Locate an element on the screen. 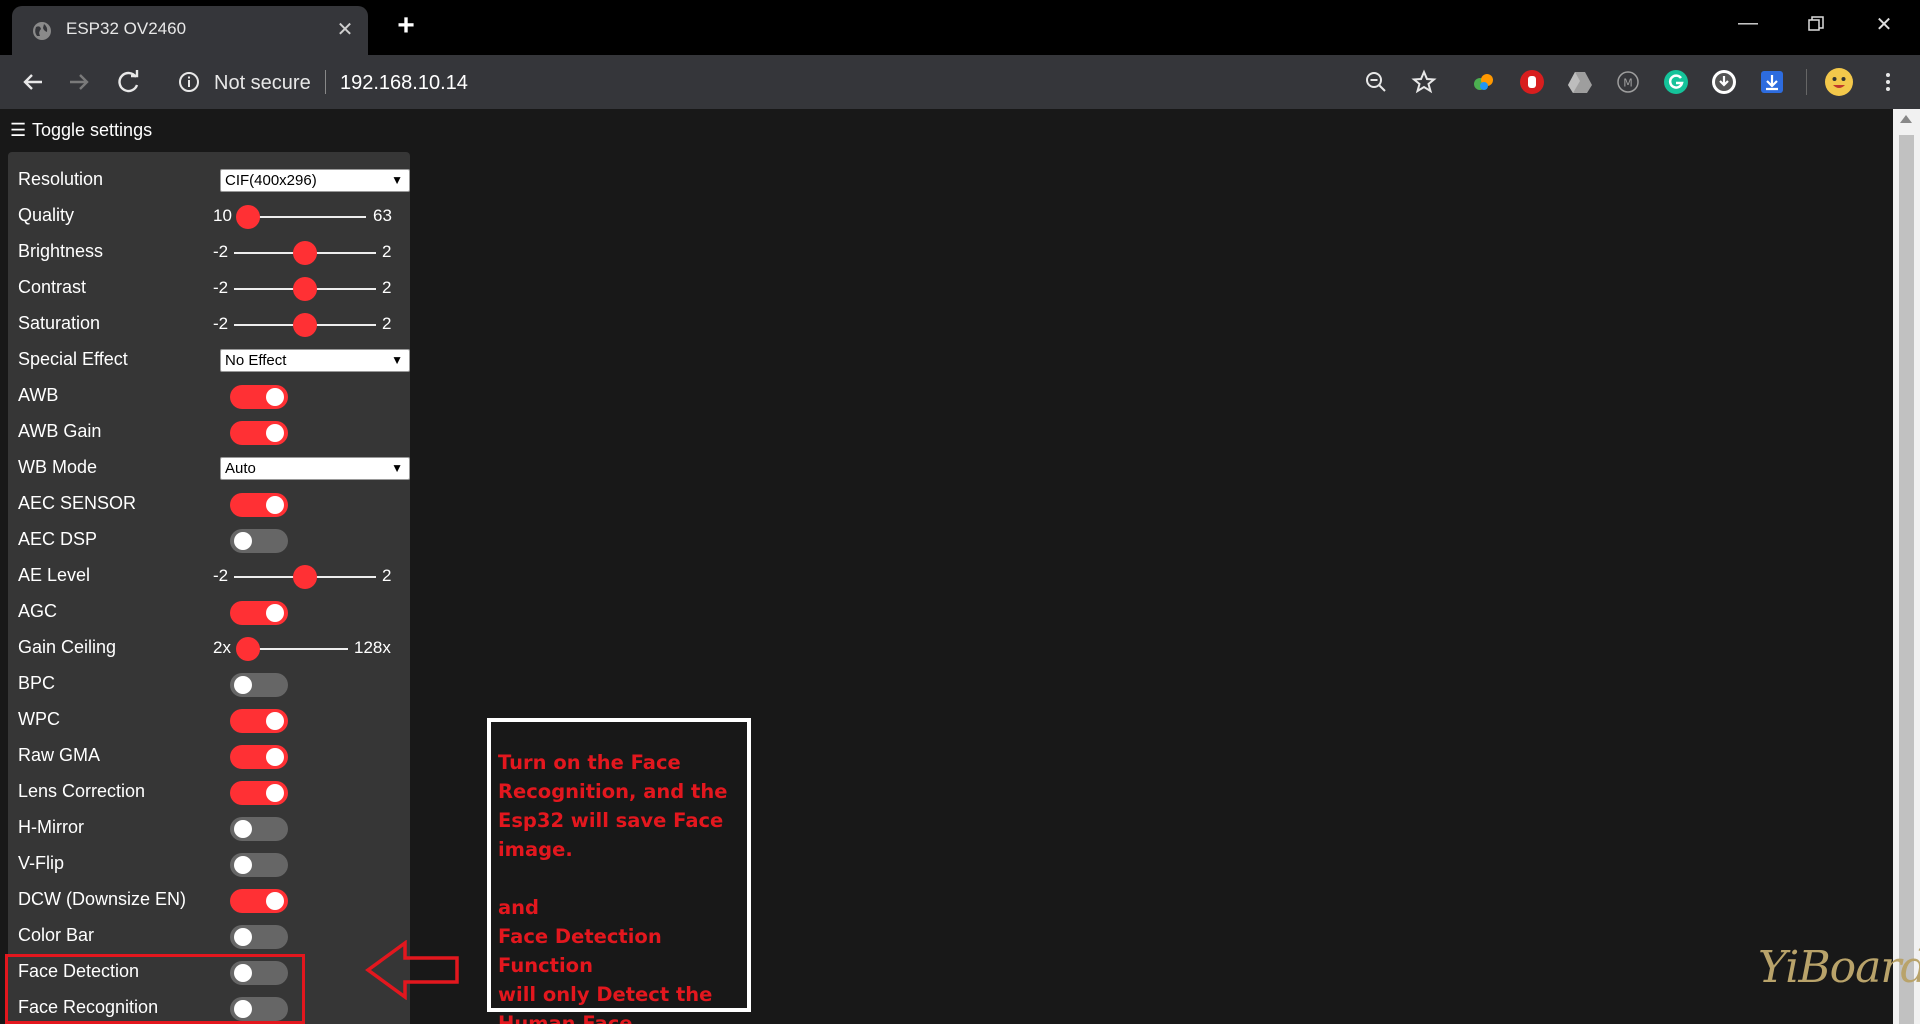 This screenshot has height=1024, width=1920. setting-v-flip: V-Flip is located at coordinates (214, 864).